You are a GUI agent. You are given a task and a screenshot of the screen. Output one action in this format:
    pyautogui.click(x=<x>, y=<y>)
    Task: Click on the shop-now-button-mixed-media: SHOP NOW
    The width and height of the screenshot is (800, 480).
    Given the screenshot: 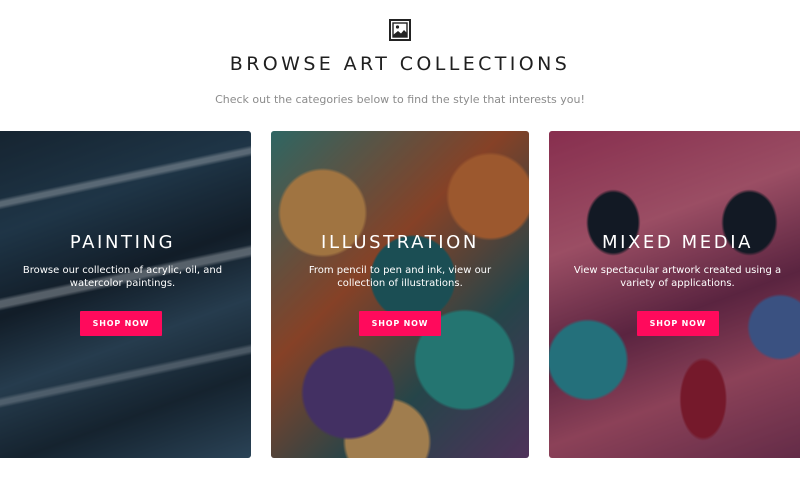 What is the action you would take?
    pyautogui.click(x=678, y=323)
    